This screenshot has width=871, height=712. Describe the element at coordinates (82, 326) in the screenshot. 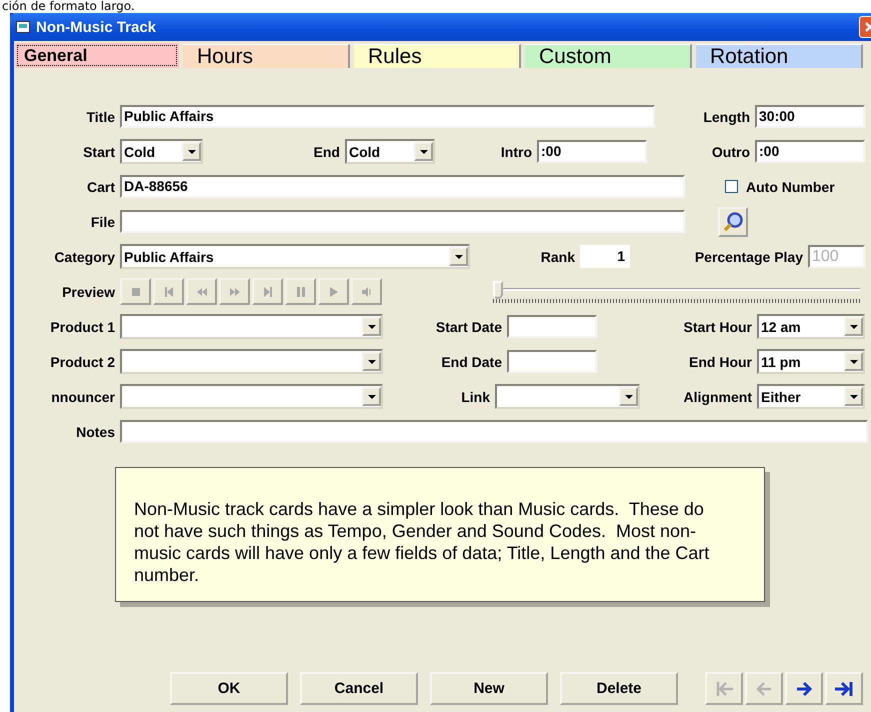

I see `product-1-label: Product 1` at that location.